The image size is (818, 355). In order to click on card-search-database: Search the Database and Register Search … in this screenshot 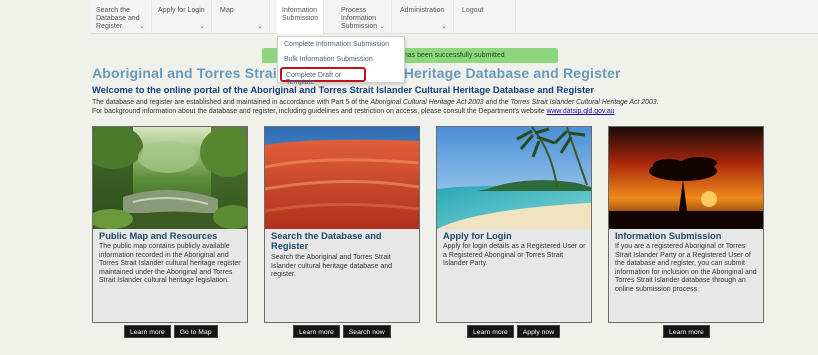, I will do `click(342, 224)`.